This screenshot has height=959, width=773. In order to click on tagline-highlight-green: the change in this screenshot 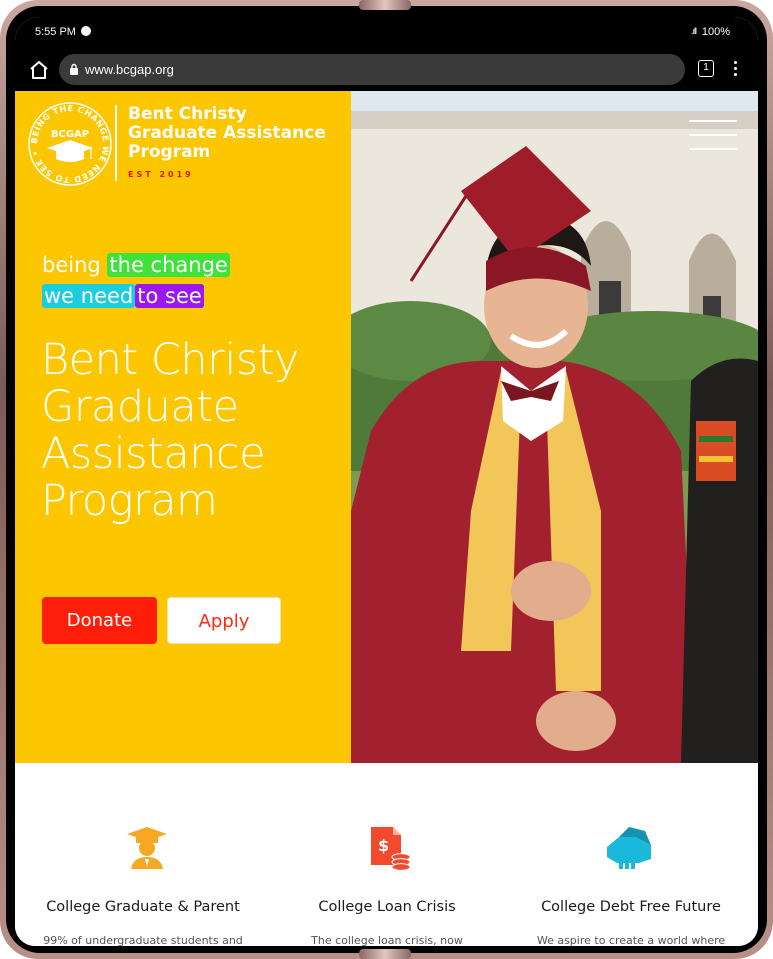, I will do `click(168, 265)`.